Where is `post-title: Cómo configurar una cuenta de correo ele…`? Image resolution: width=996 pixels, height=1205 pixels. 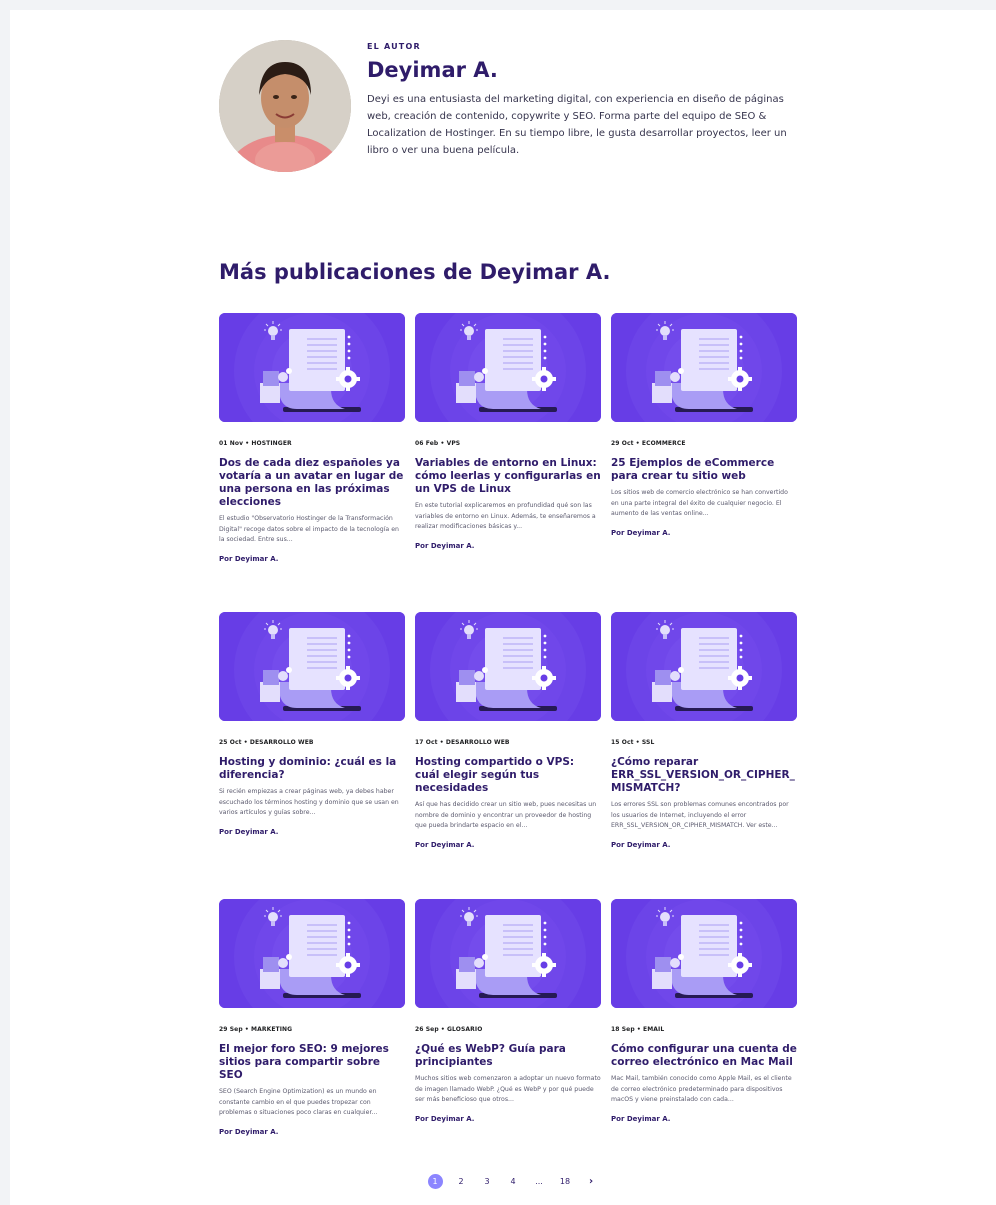 post-title: Cómo configurar una cuenta de correo ele… is located at coordinates (704, 1056).